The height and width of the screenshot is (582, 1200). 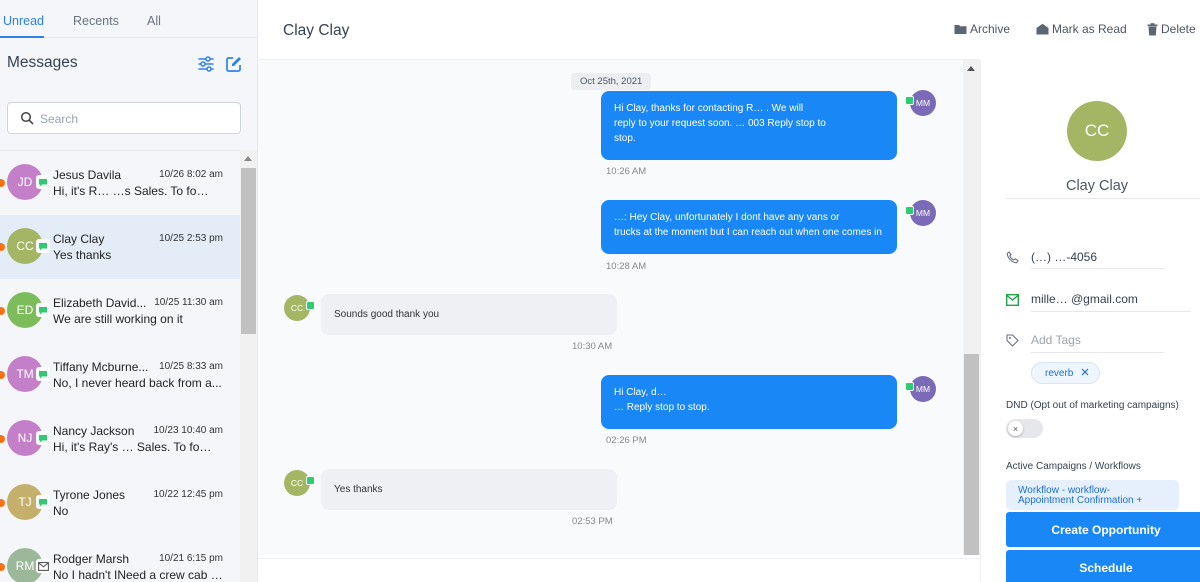 What do you see at coordinates (1066, 373) in the screenshot?
I see `tag-chip: reverb` at bounding box center [1066, 373].